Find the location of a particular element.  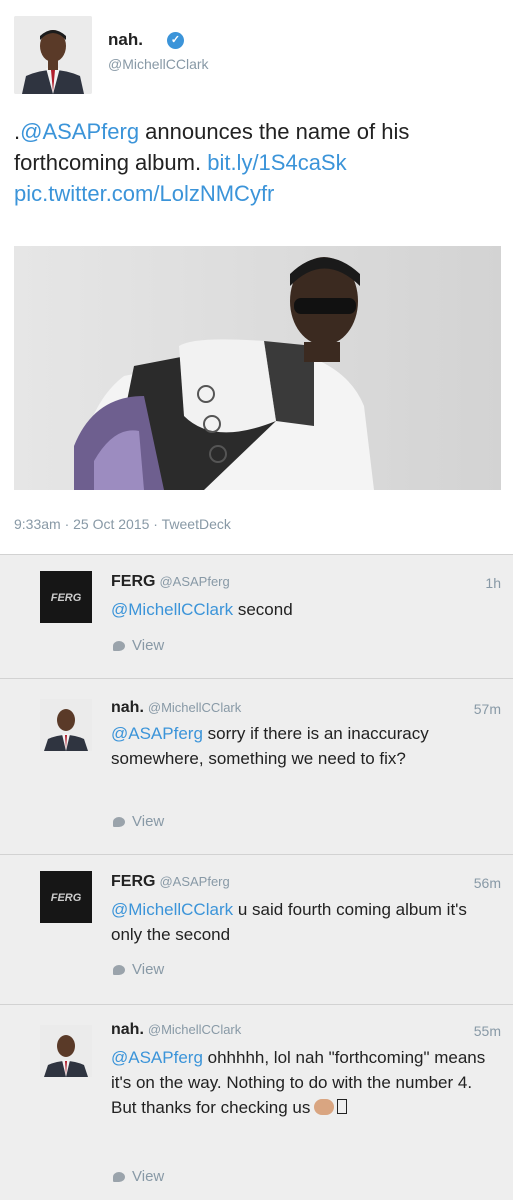

reply-body: second is located at coordinates (263, 609).